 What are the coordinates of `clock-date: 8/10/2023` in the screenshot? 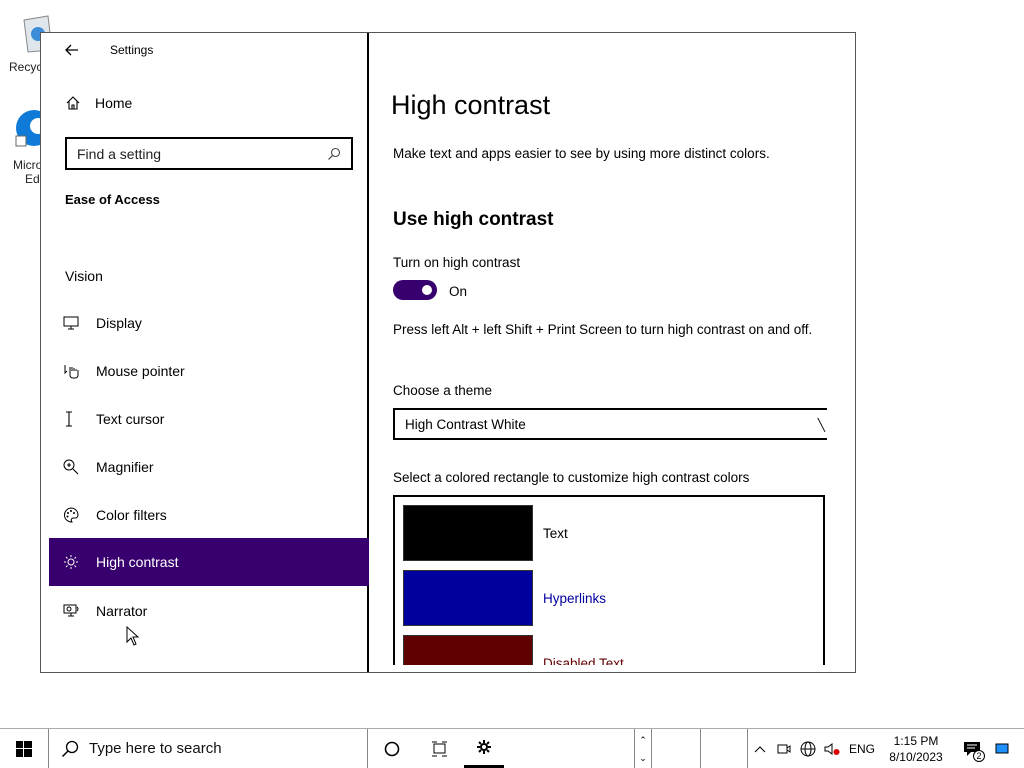 It's located at (916, 756).